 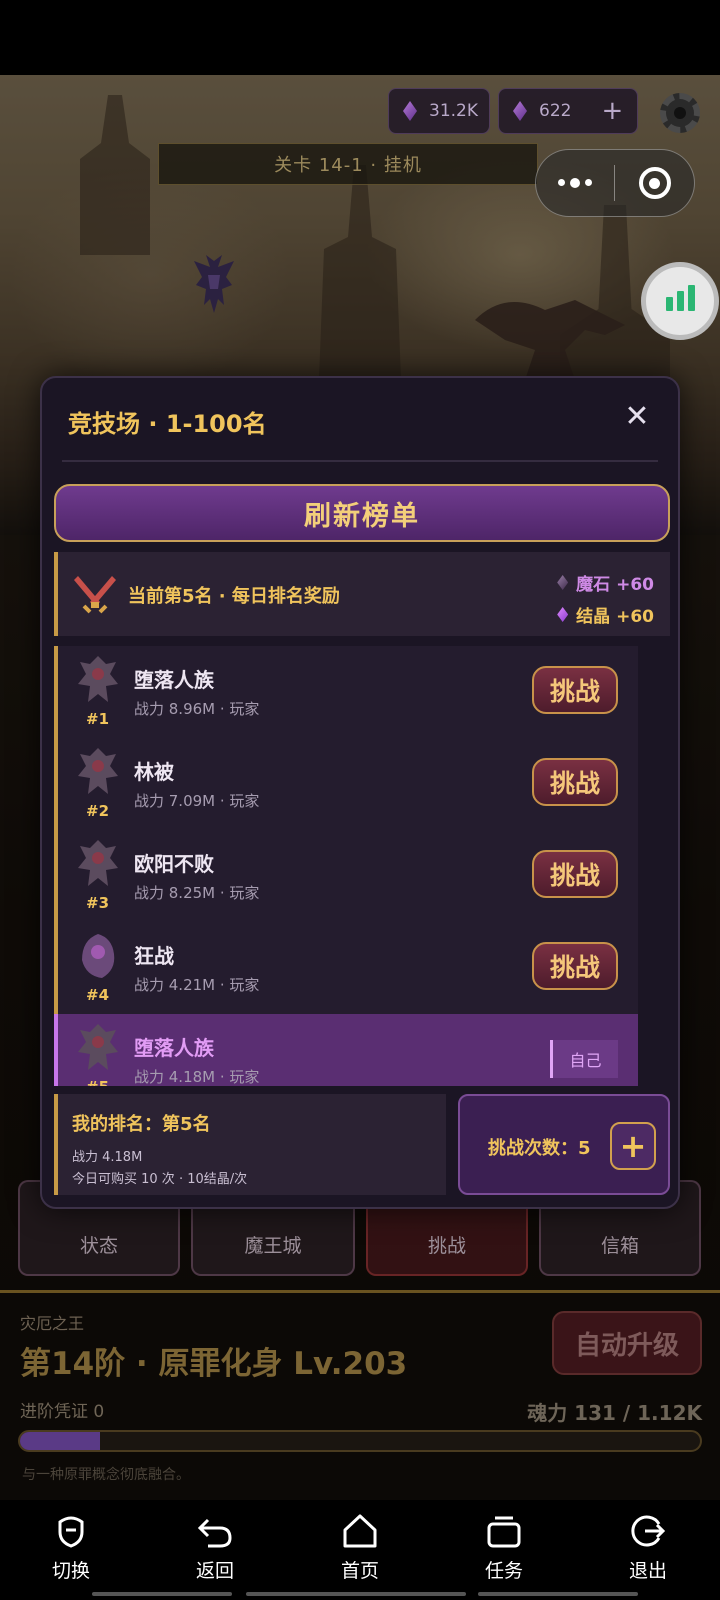 I want to click on nav-switch: 切换, so click(x=71, y=1552).